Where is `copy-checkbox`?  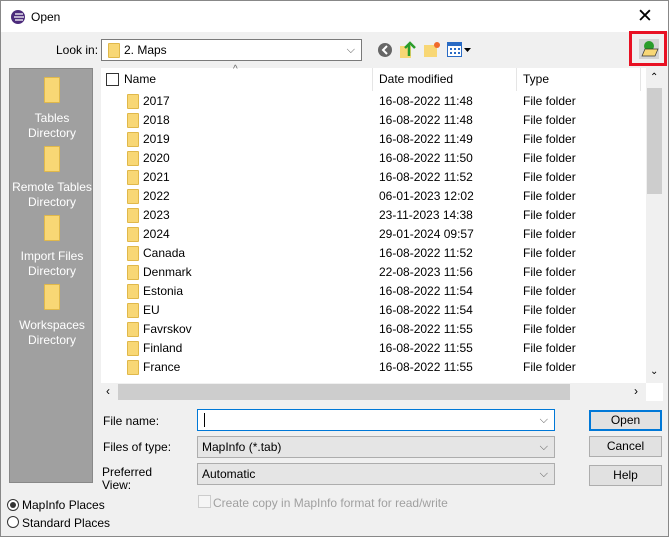 copy-checkbox is located at coordinates (204, 501).